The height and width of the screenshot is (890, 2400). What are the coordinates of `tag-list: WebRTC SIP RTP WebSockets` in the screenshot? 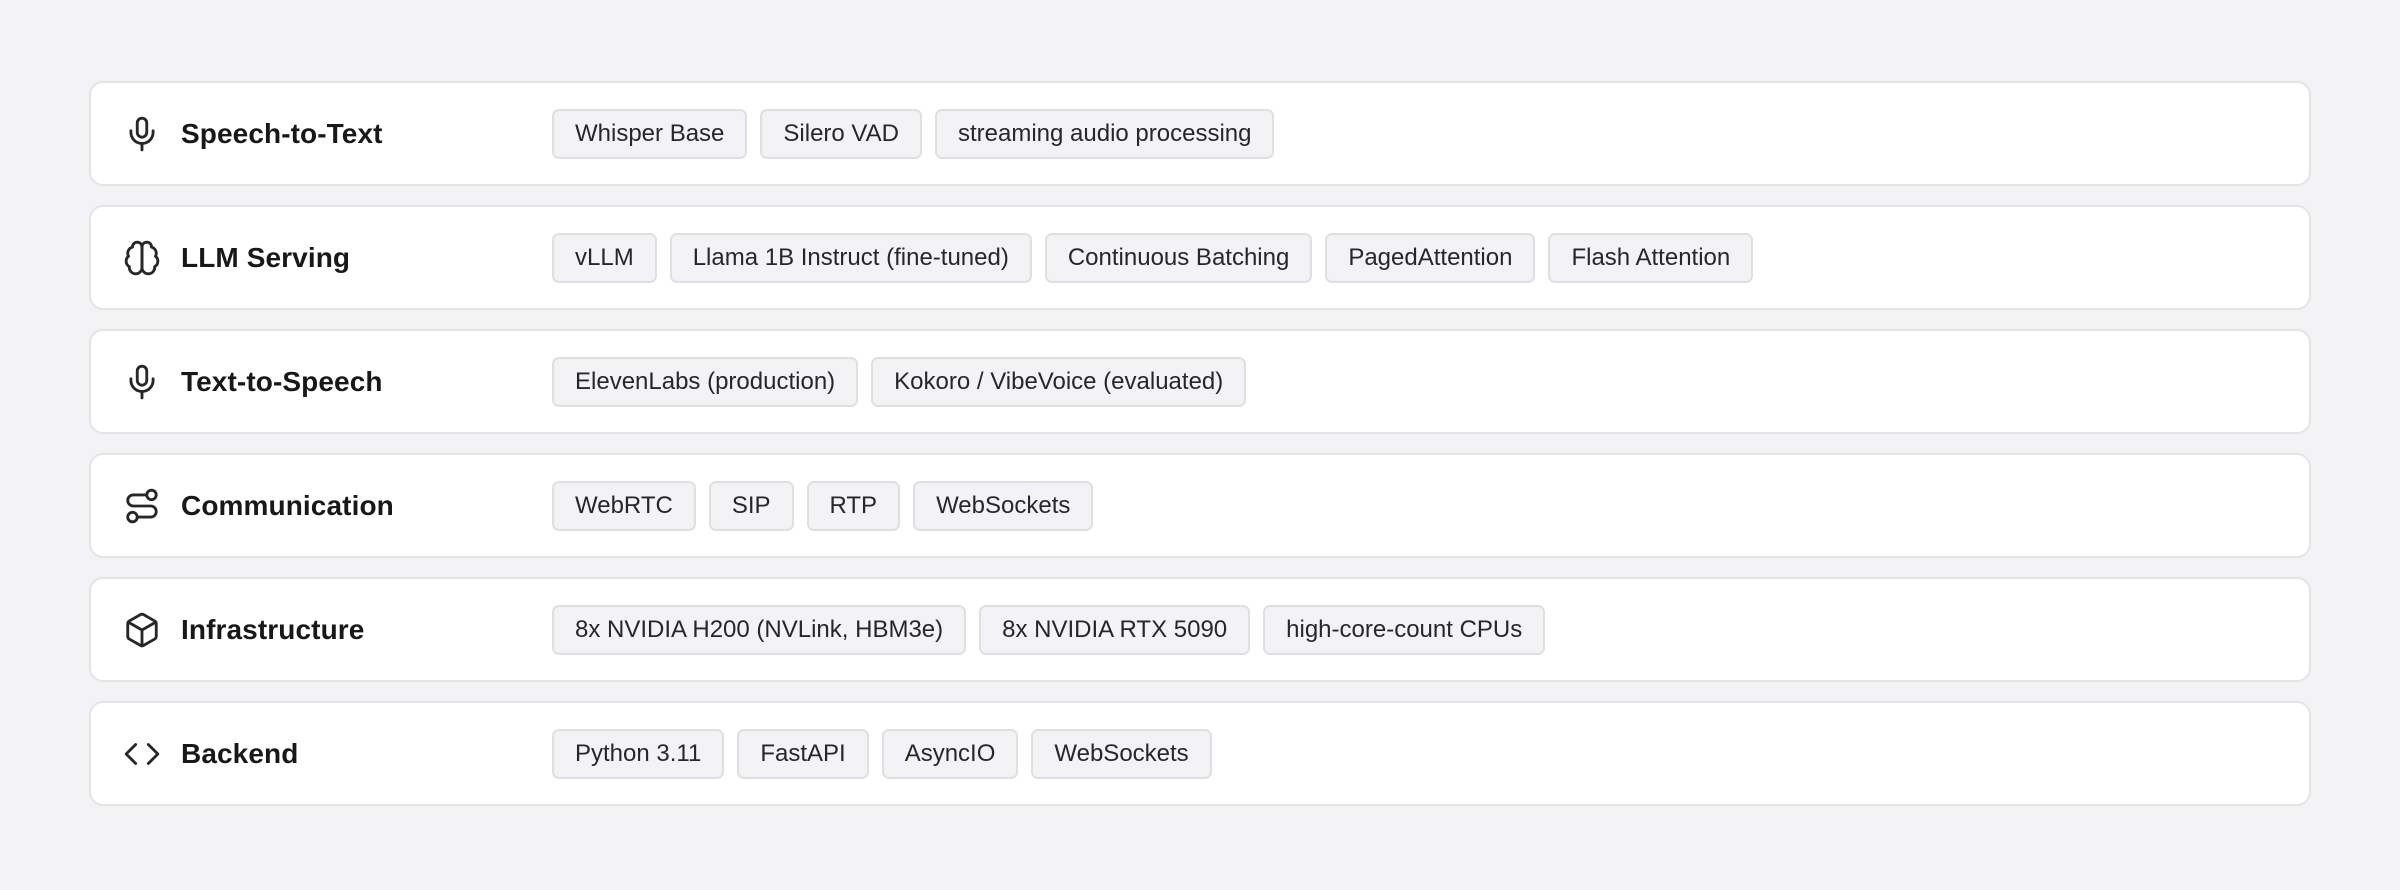 It's located at (829, 505).